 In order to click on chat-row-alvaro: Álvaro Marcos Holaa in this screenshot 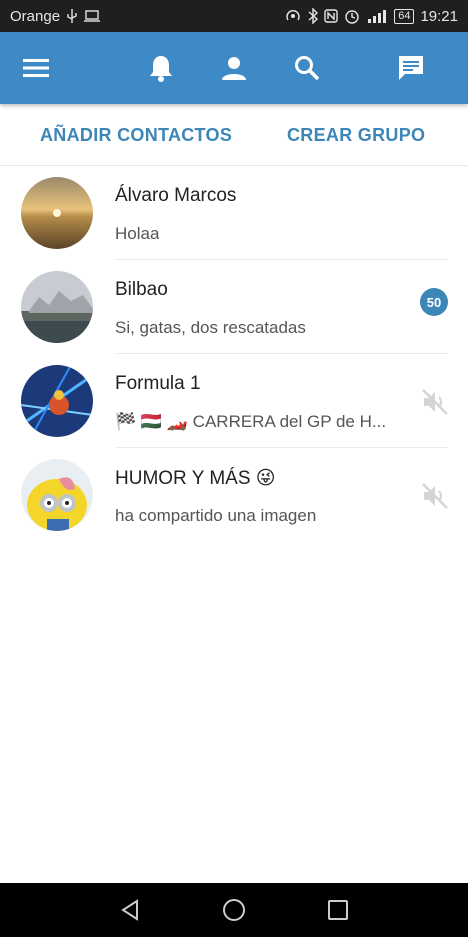, I will do `click(234, 213)`.